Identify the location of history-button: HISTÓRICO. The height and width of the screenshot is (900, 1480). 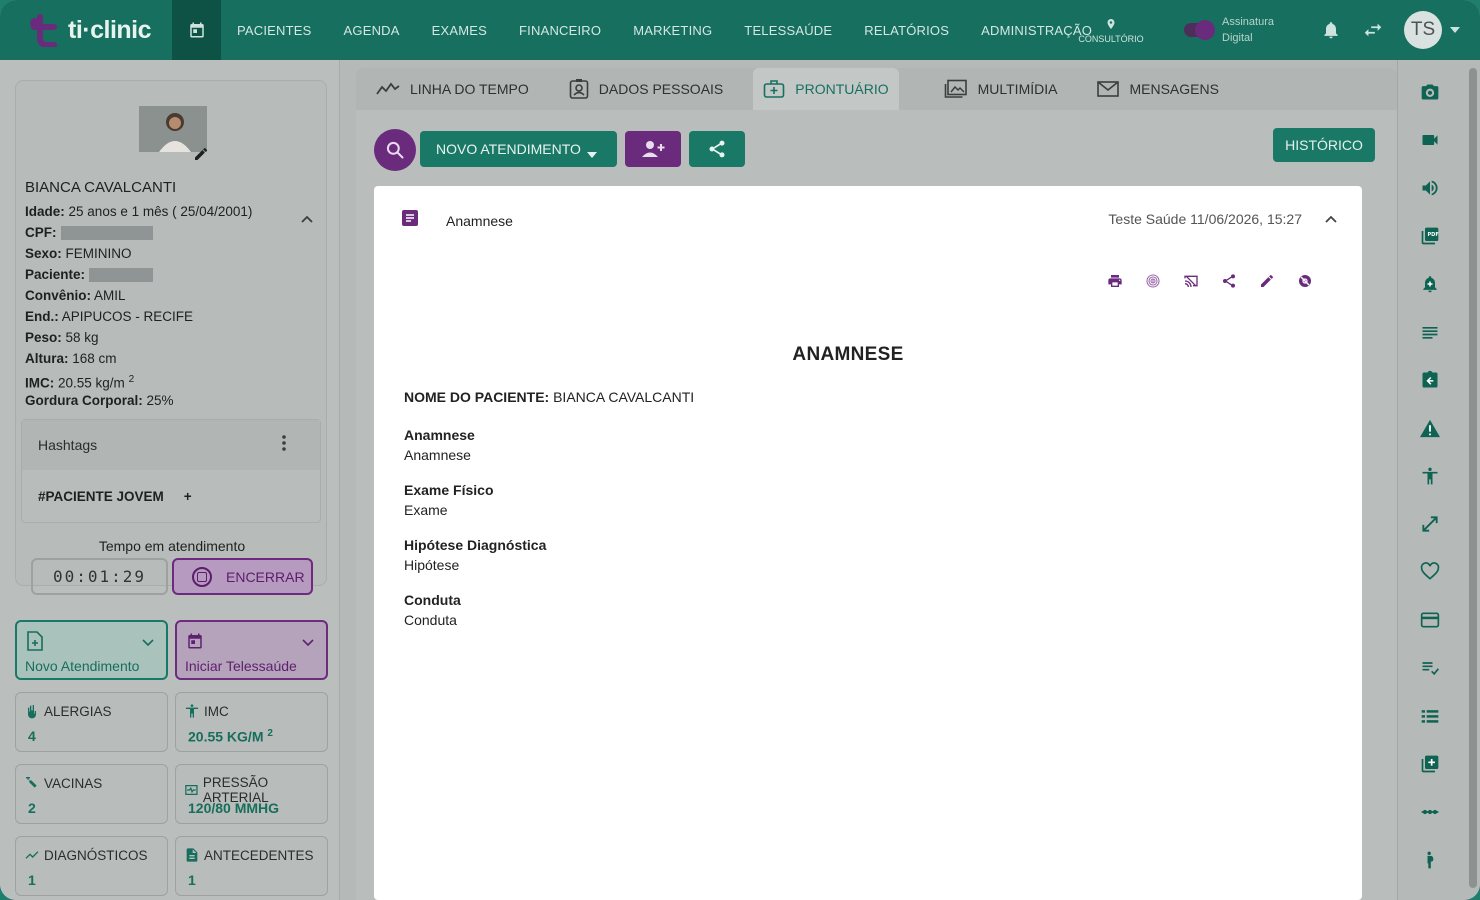
(1324, 145).